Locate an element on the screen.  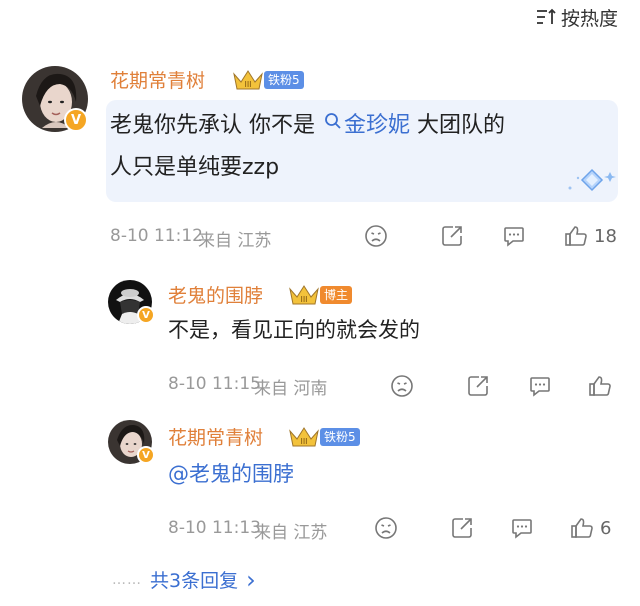
view-more-replies-link: …… 共3条回复 › is located at coordinates (184, 579).